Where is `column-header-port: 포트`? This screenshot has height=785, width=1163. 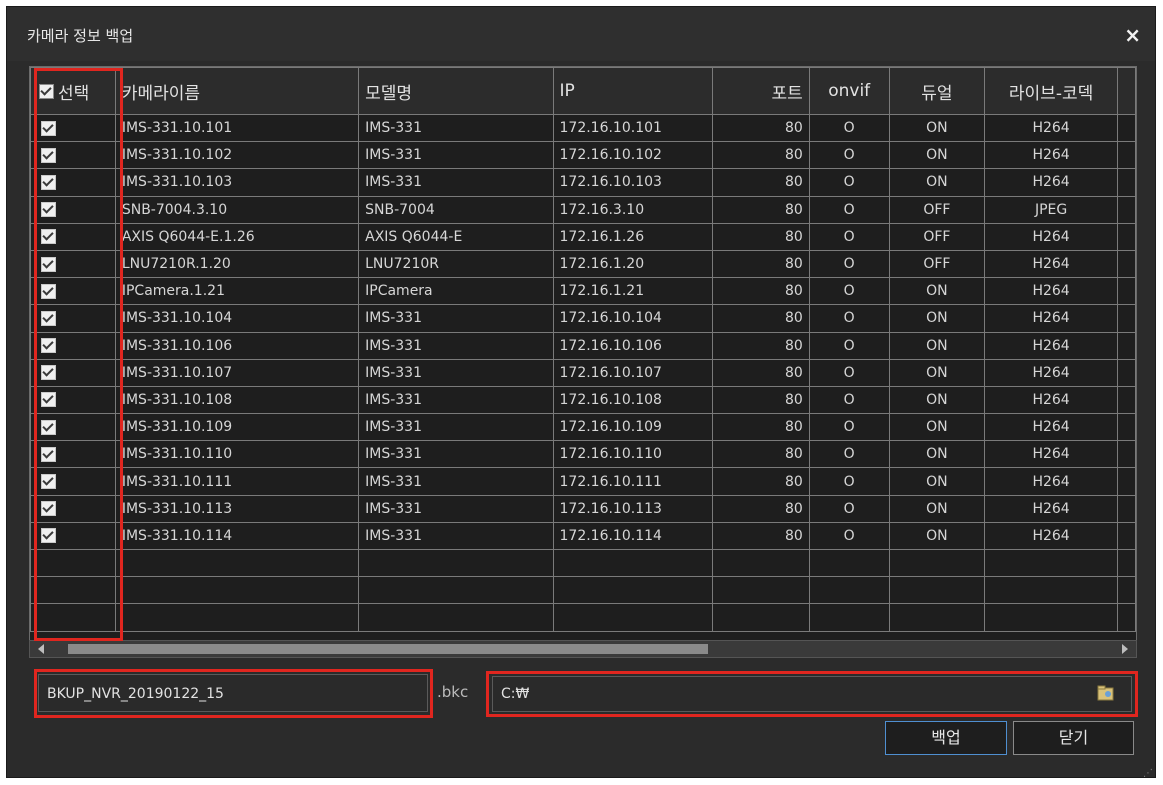
column-header-port: 포트 is located at coordinates (761, 91).